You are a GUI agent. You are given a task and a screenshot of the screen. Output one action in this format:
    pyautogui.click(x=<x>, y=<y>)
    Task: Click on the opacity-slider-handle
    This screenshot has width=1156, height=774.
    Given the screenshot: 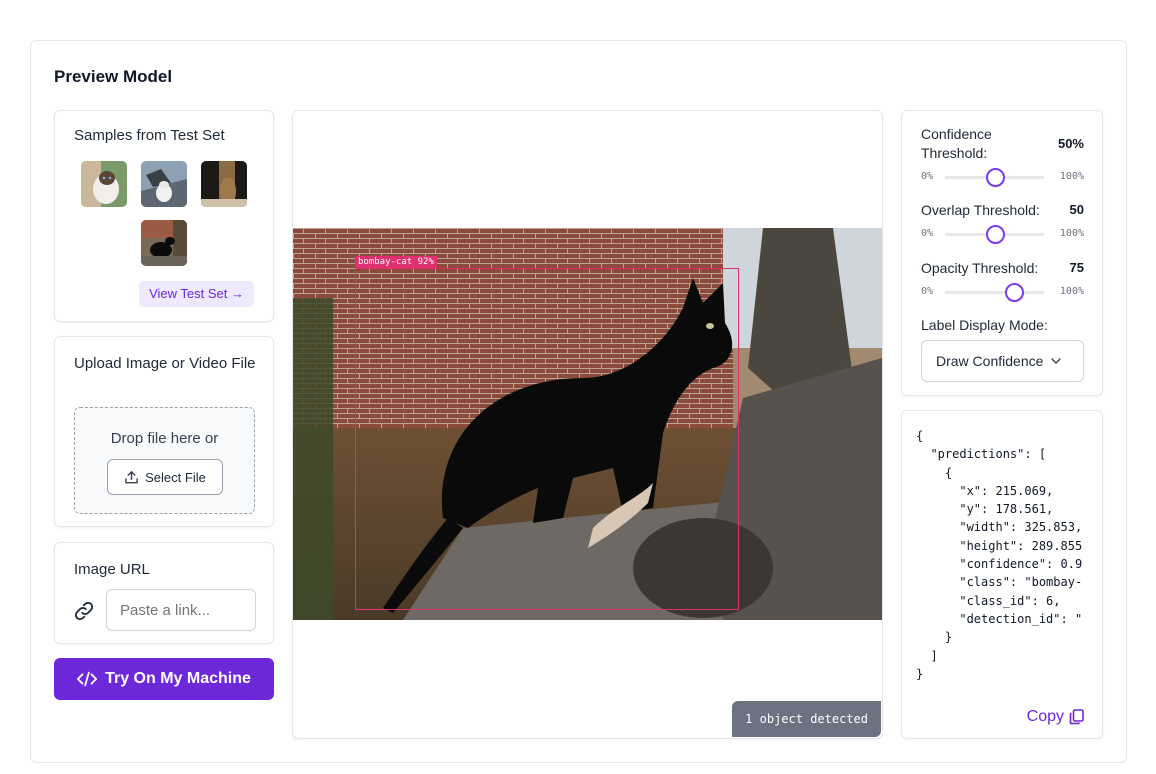 What is the action you would take?
    pyautogui.click(x=1015, y=292)
    